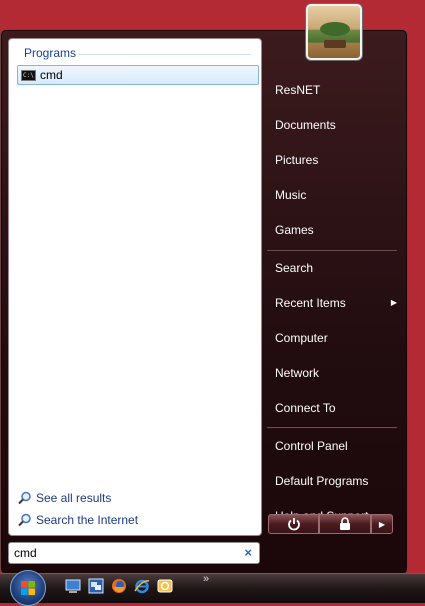  I want to click on taskbar, so click(212, 588).